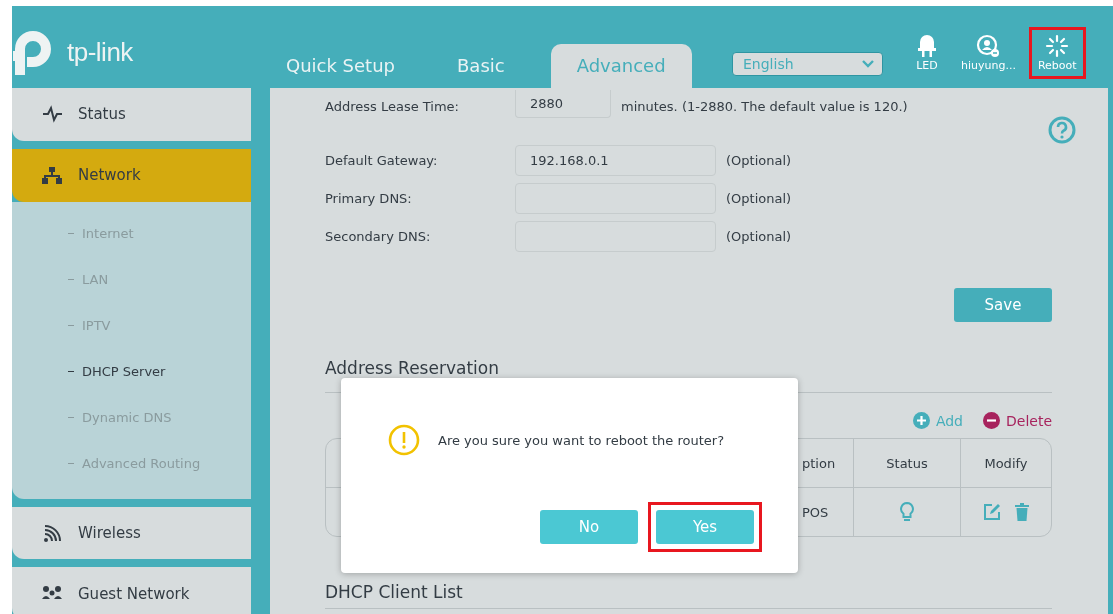  Describe the element at coordinates (589, 527) in the screenshot. I see `dialog-button: No` at that location.